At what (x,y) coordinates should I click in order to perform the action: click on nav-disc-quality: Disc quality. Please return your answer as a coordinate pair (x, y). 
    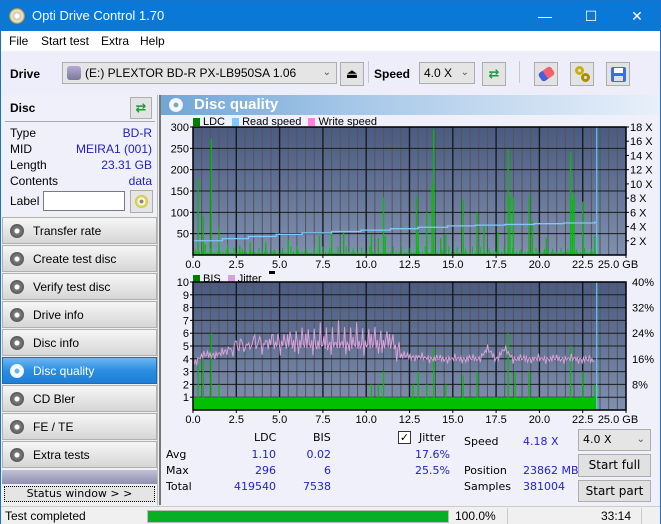
    Looking at the image, I should click on (79, 370).